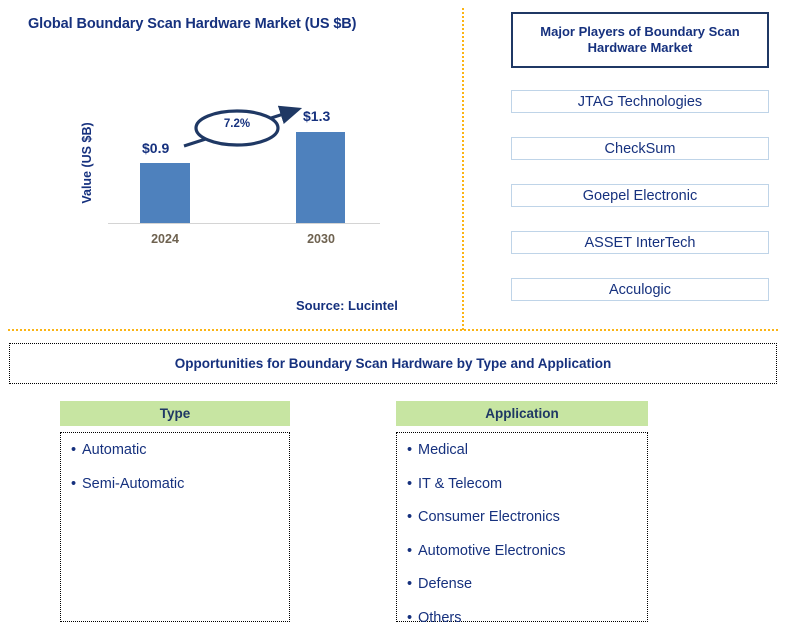 The height and width of the screenshot is (643, 789). I want to click on list-item: • Semi-Automatic, so click(180, 483).